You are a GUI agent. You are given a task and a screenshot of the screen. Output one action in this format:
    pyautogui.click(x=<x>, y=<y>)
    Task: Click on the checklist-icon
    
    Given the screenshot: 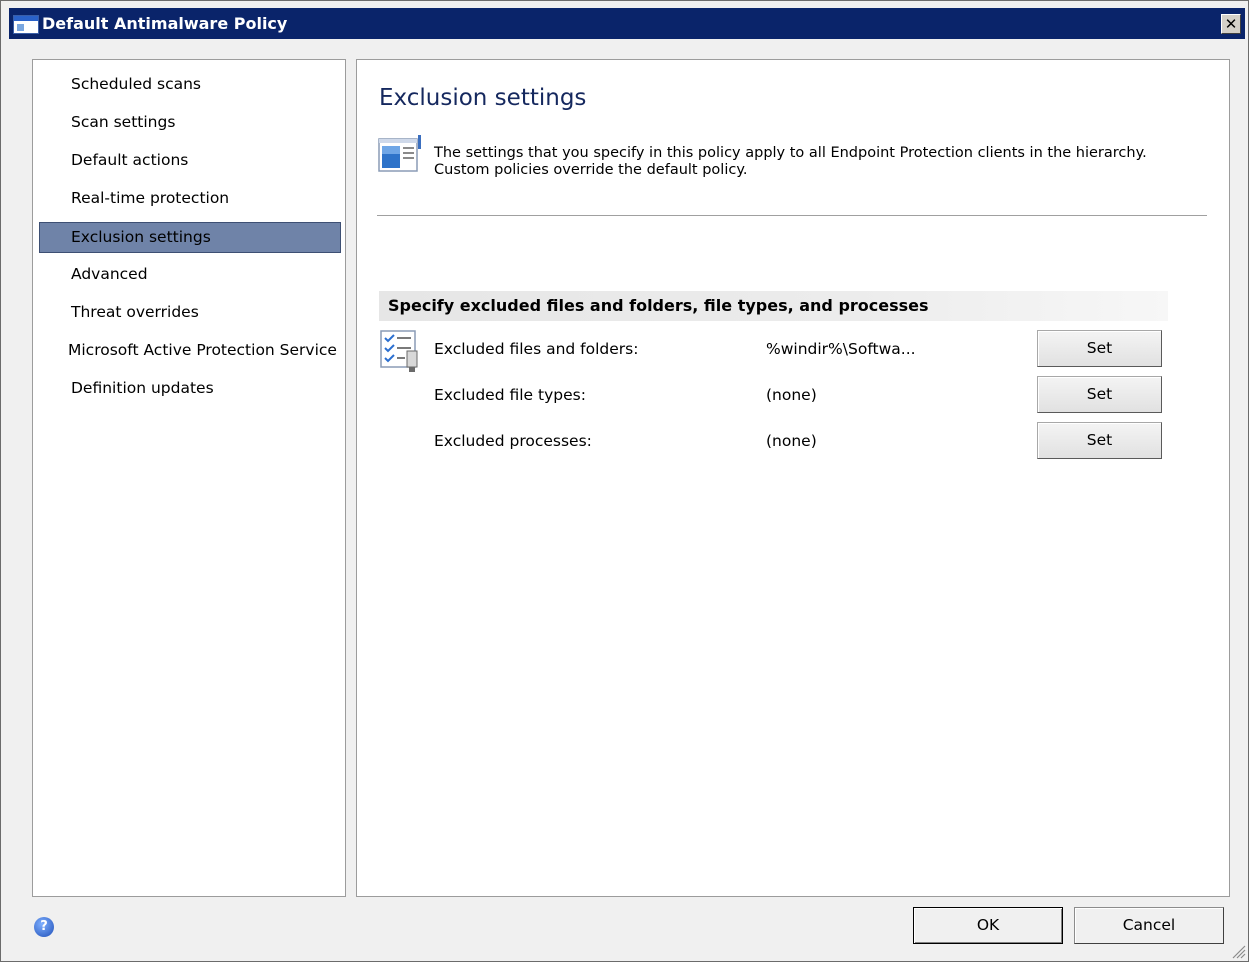 What is the action you would take?
    pyautogui.click(x=399, y=351)
    